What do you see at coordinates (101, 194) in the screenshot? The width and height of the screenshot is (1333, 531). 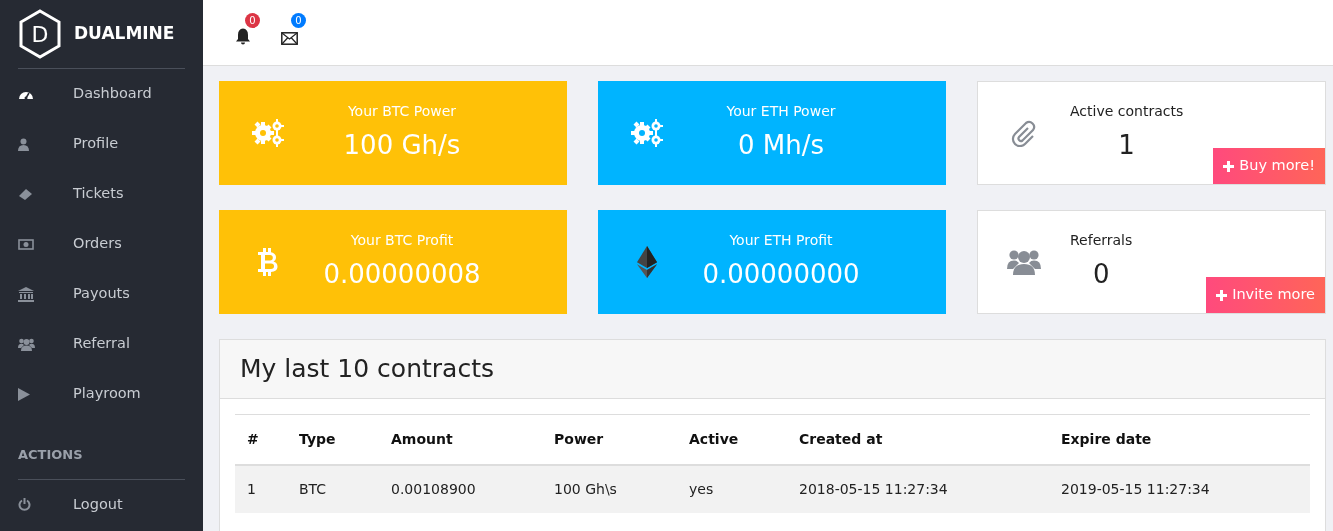 I see `nav-link: Tickets` at bounding box center [101, 194].